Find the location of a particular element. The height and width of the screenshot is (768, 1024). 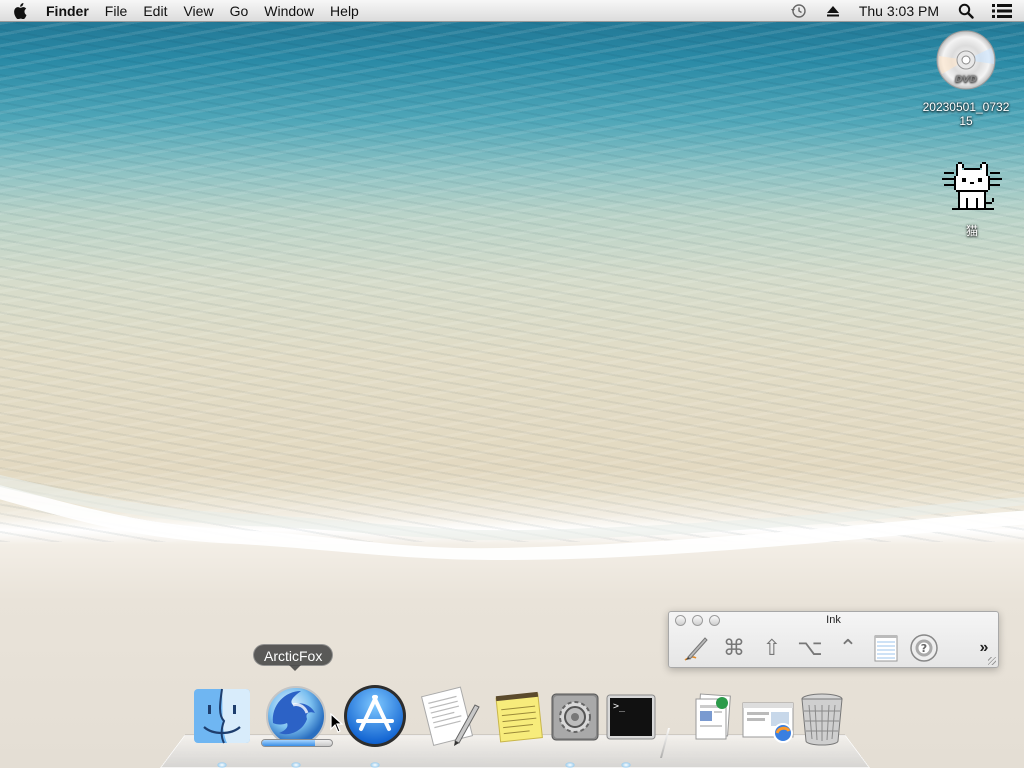

ink-titlebar: Ink is located at coordinates (833, 620).